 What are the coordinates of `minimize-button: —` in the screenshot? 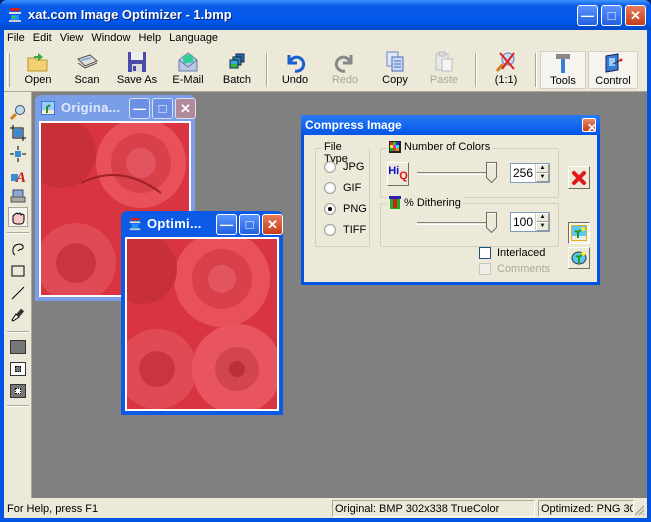 It's located at (587, 15).